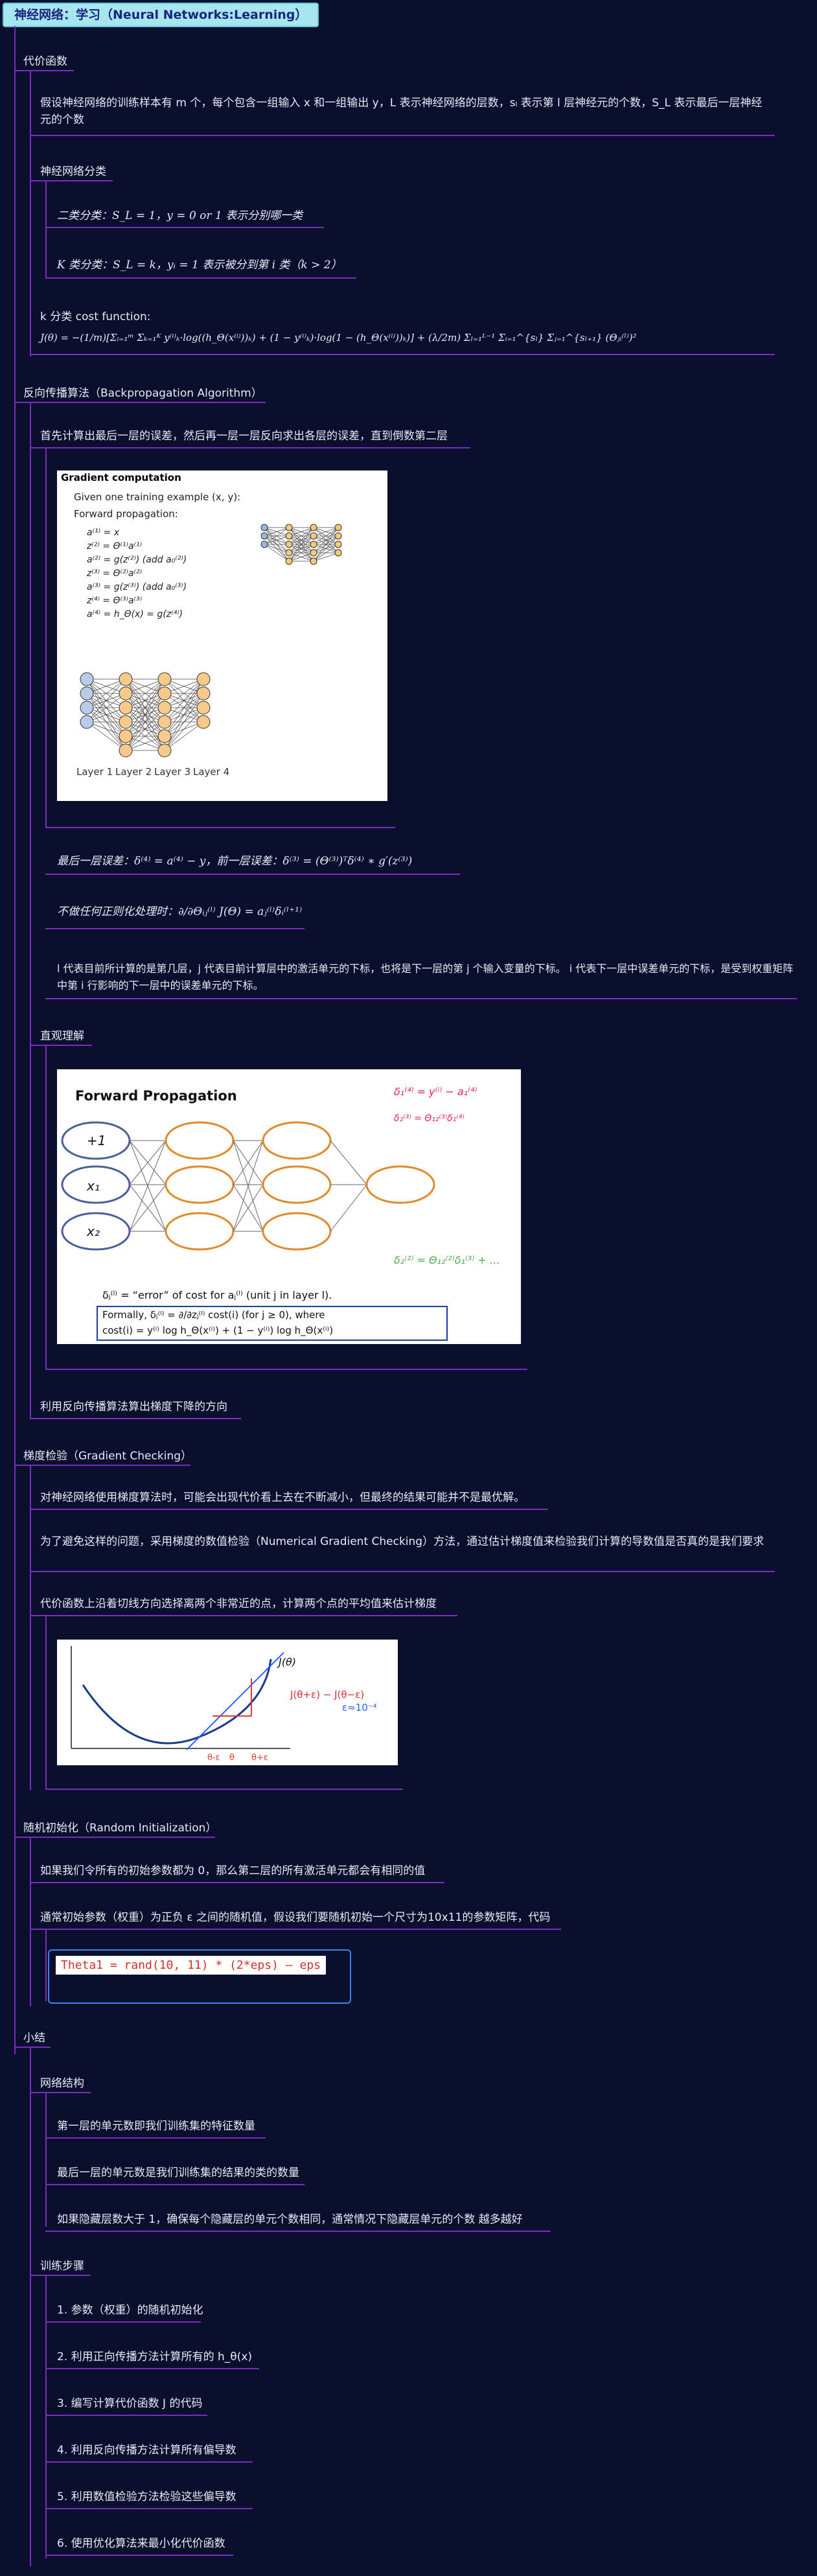 The width and height of the screenshot is (817, 2576). What do you see at coordinates (259, 1758) in the screenshot?
I see `img3-tick: θ+ε` at bounding box center [259, 1758].